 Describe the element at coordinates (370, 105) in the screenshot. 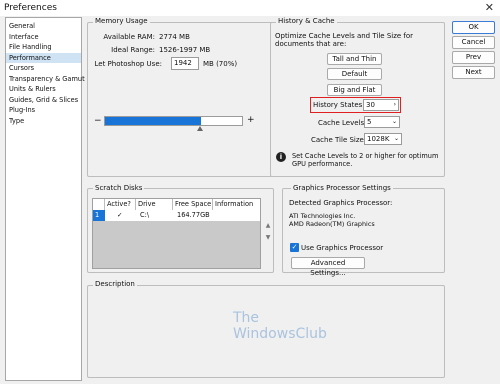

I see `history-states-value: 30` at that location.